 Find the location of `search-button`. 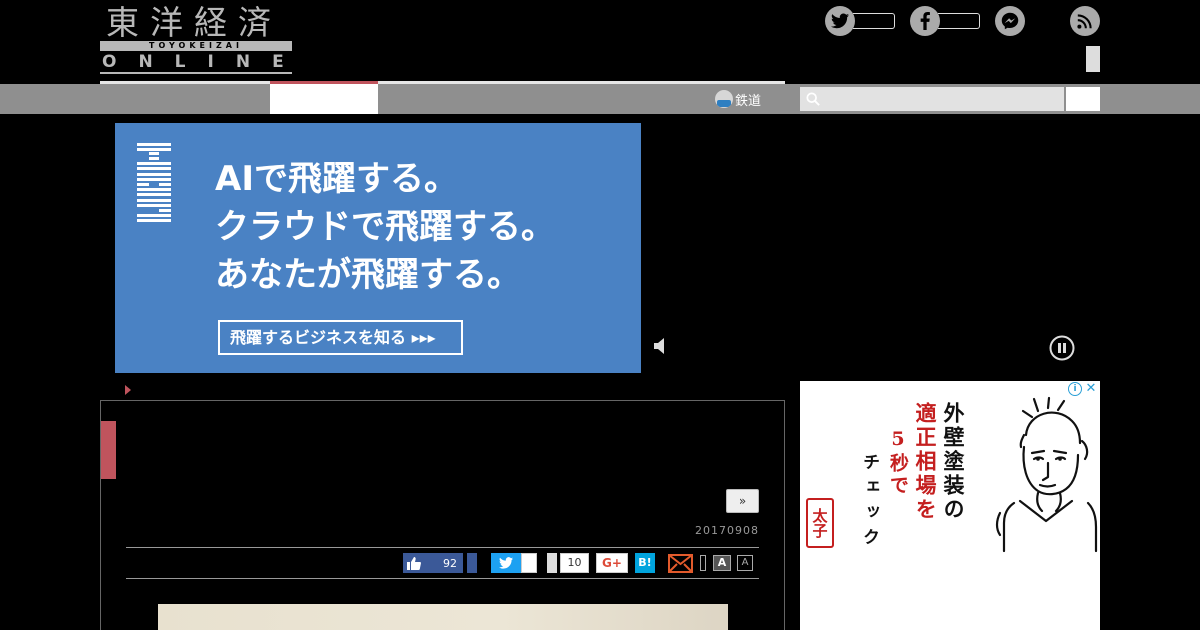

search-button is located at coordinates (1083, 99).